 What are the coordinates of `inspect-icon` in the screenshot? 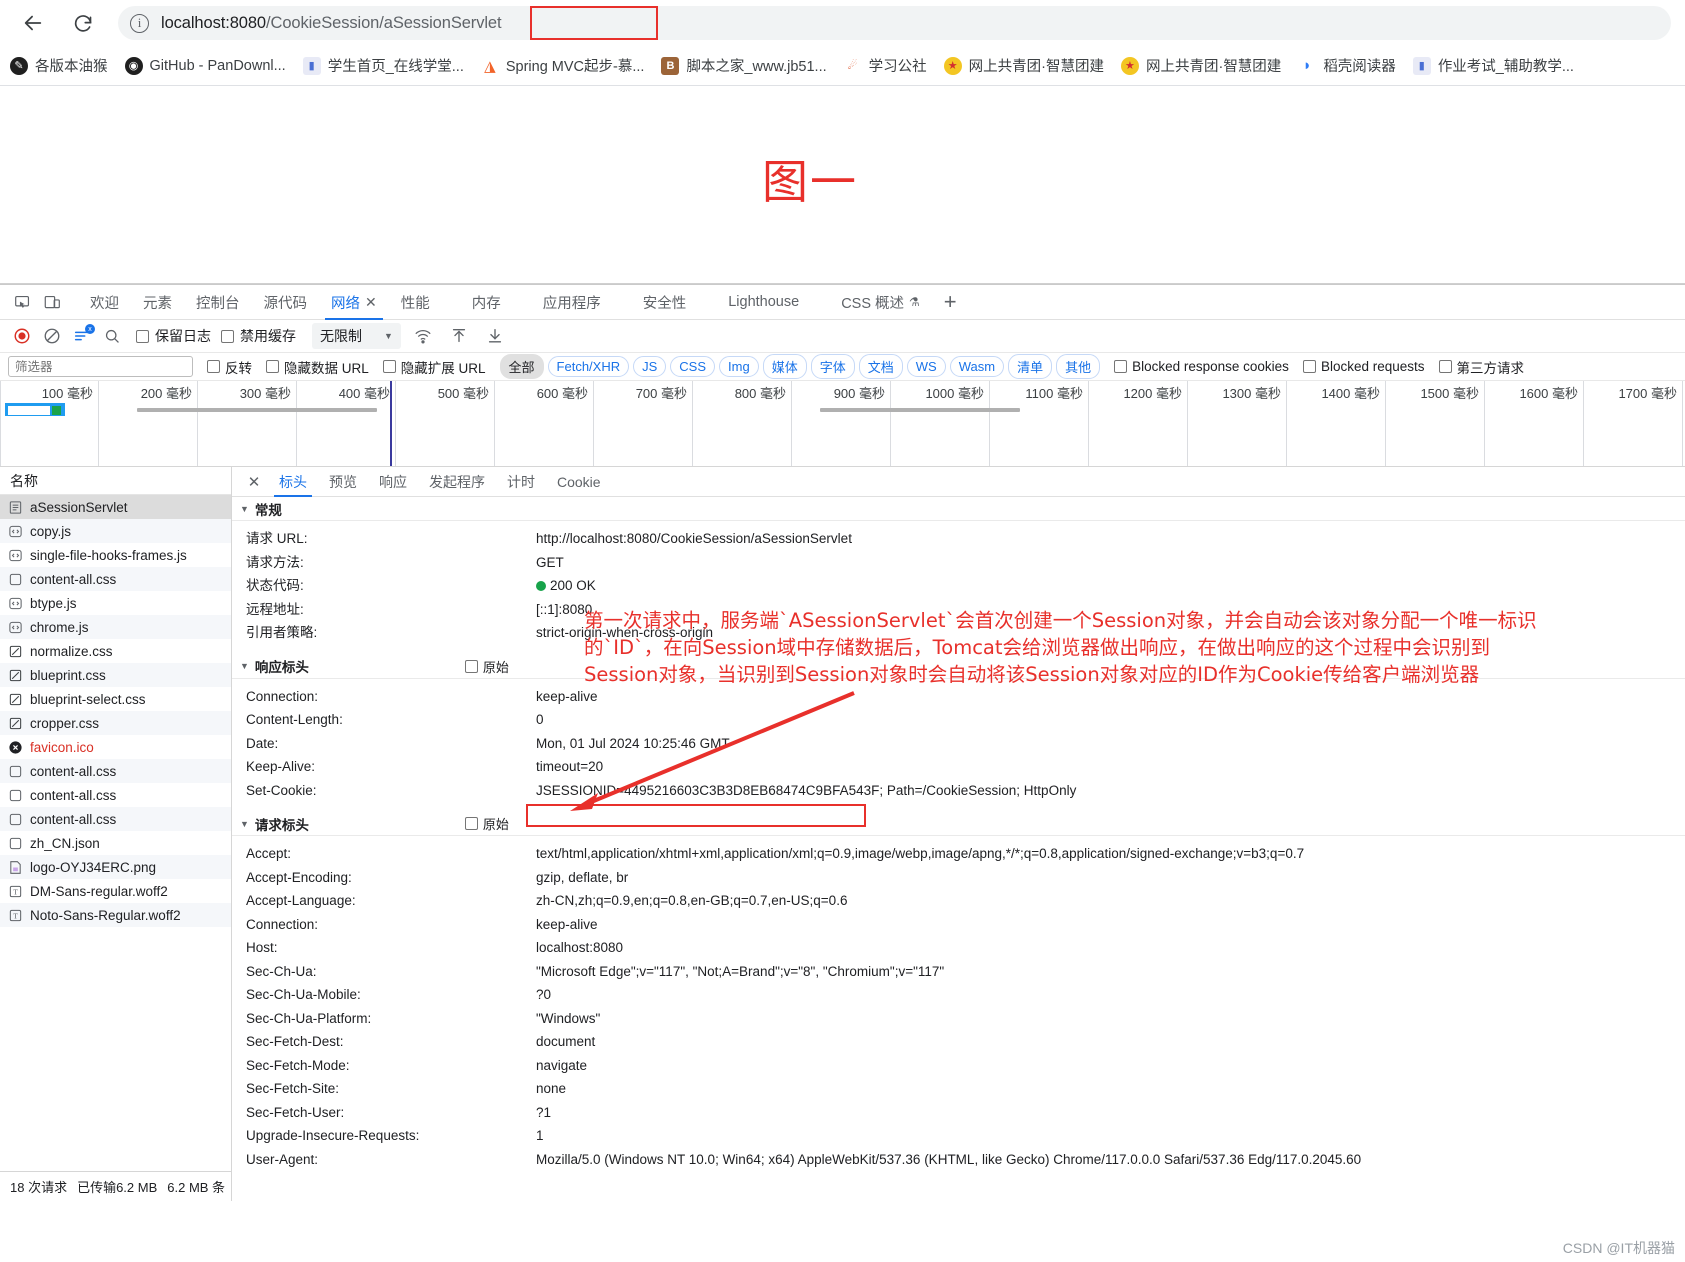 It's located at (22, 302).